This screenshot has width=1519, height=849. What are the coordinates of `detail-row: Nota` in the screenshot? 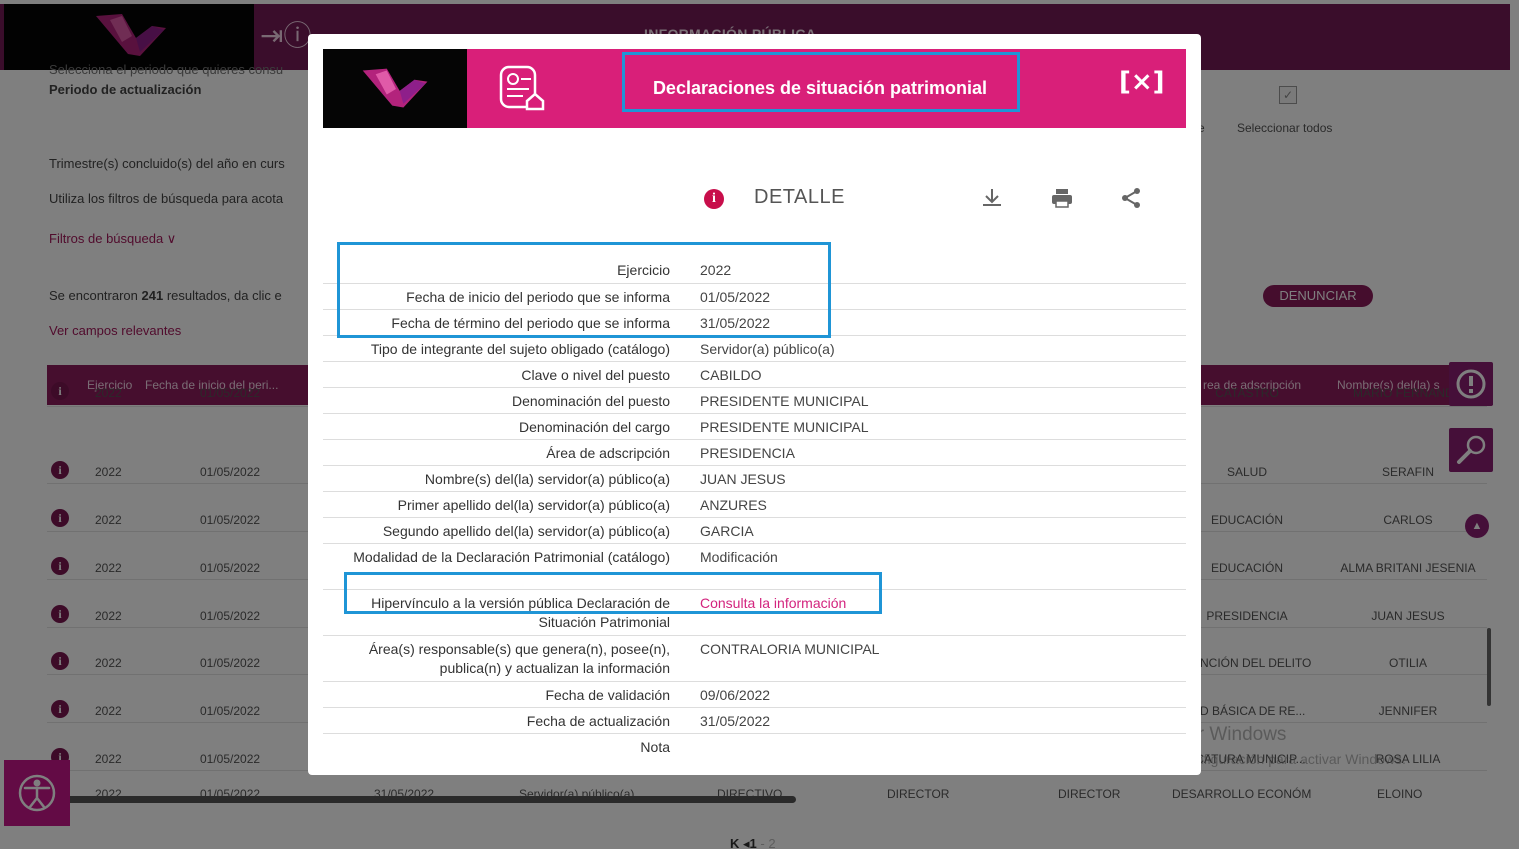 It's located at (754, 747).